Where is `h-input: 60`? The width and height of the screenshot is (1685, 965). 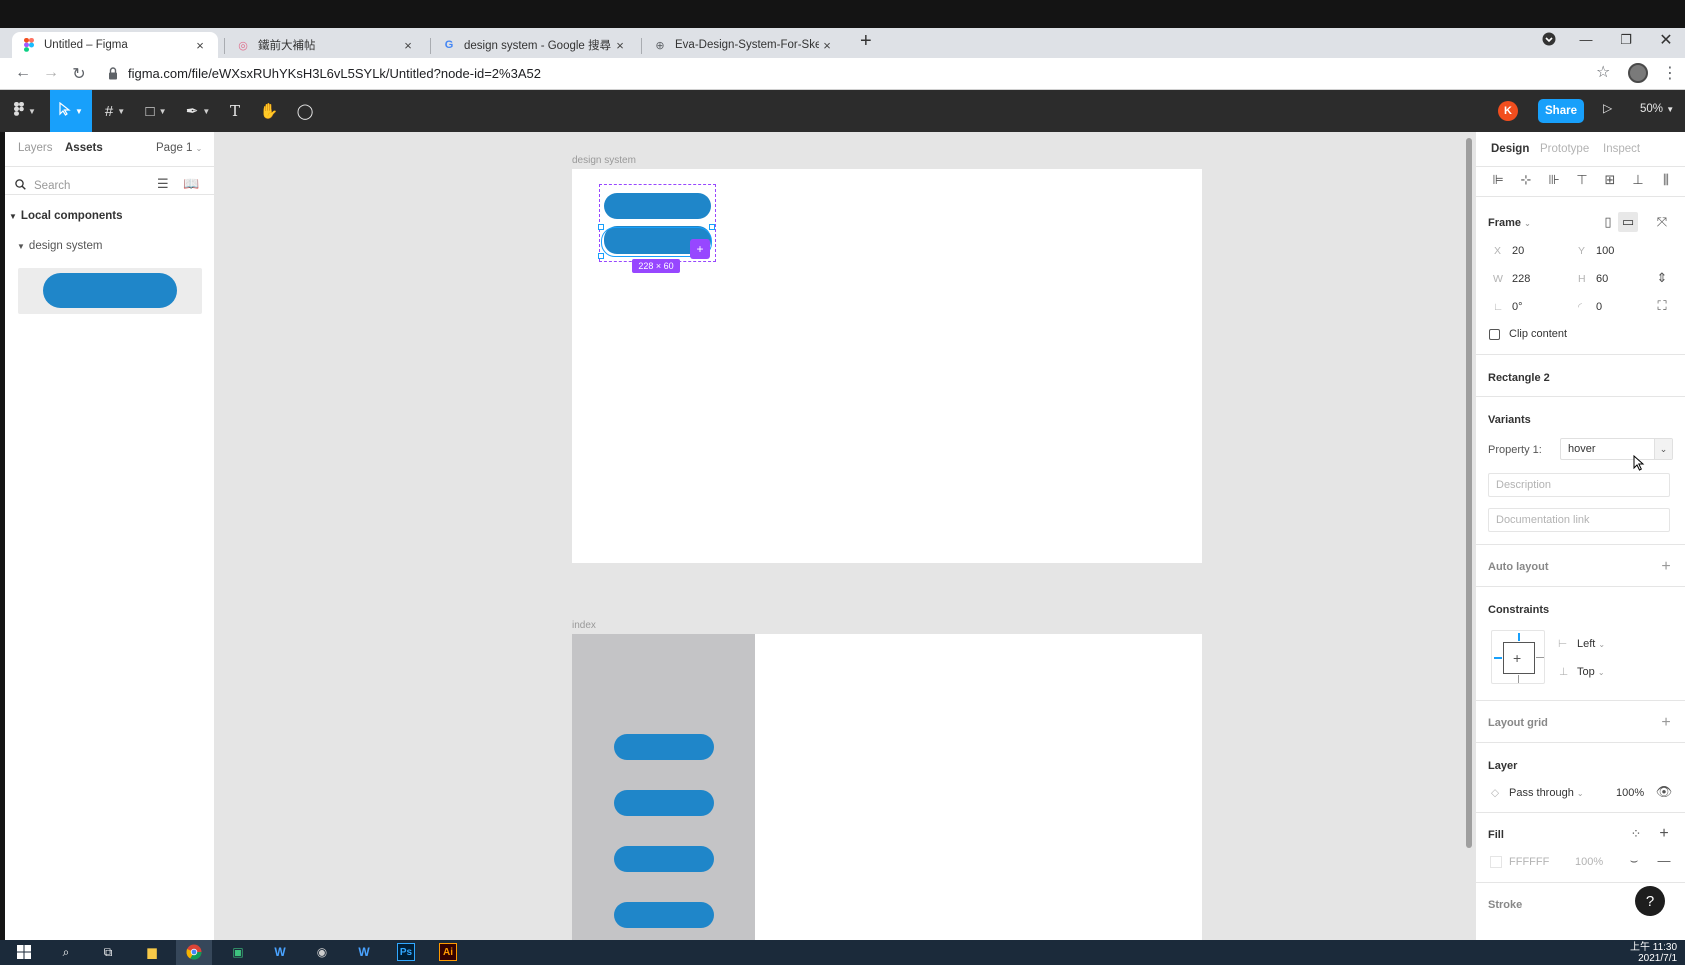 h-input: 60 is located at coordinates (1602, 279).